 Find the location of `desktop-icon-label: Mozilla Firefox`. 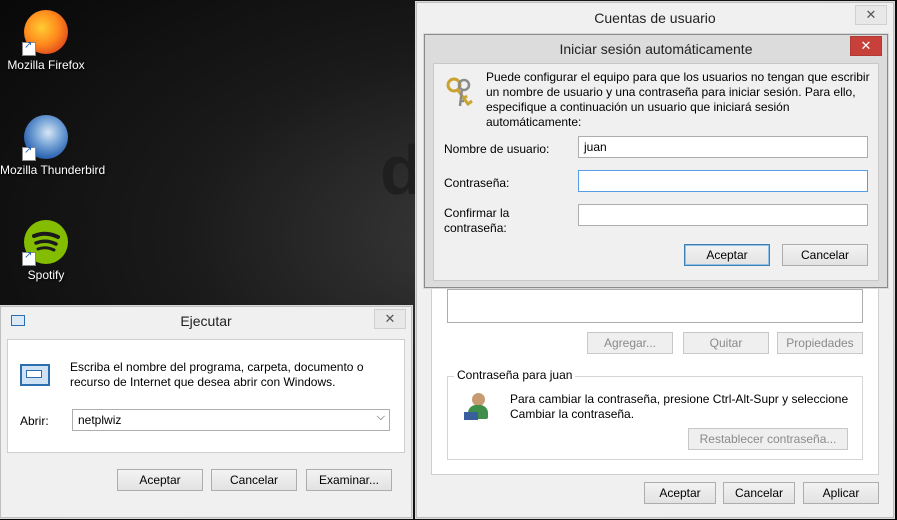

desktop-icon-label: Mozilla Firefox is located at coordinates (46, 65).